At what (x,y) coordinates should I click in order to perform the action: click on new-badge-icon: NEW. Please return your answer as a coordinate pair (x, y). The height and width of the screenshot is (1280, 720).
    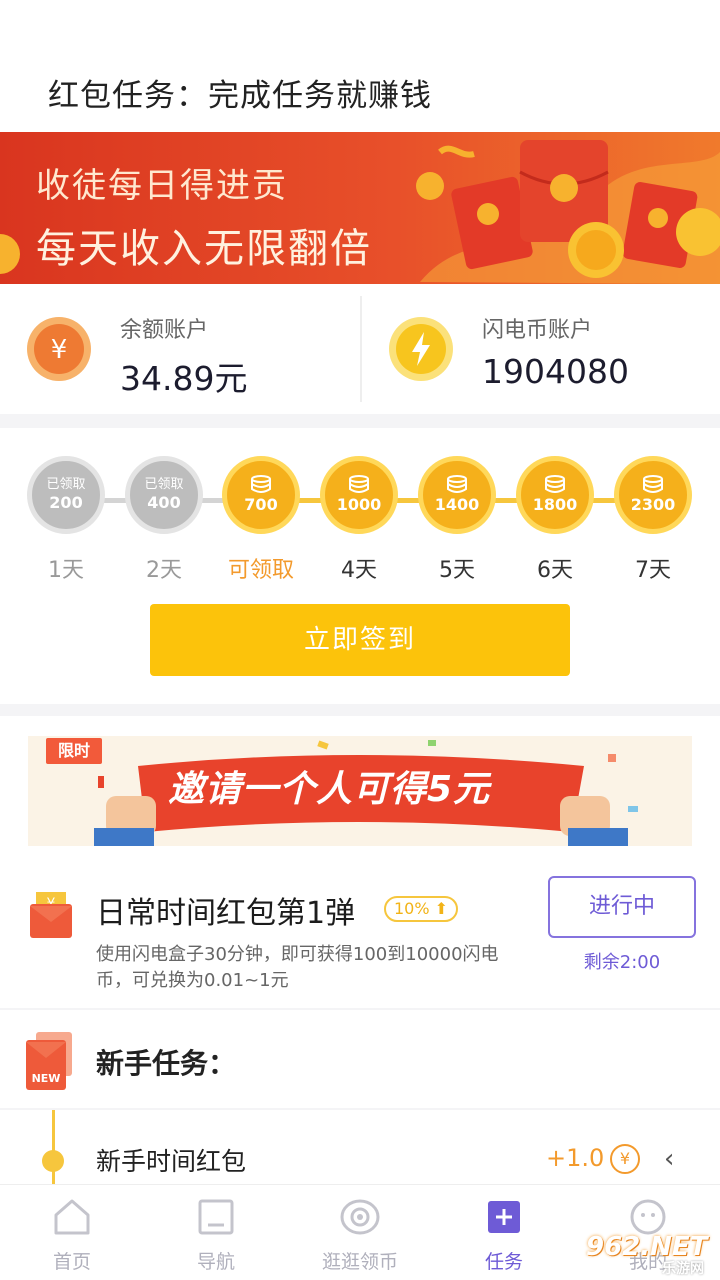
    Looking at the image, I should click on (49, 1061).